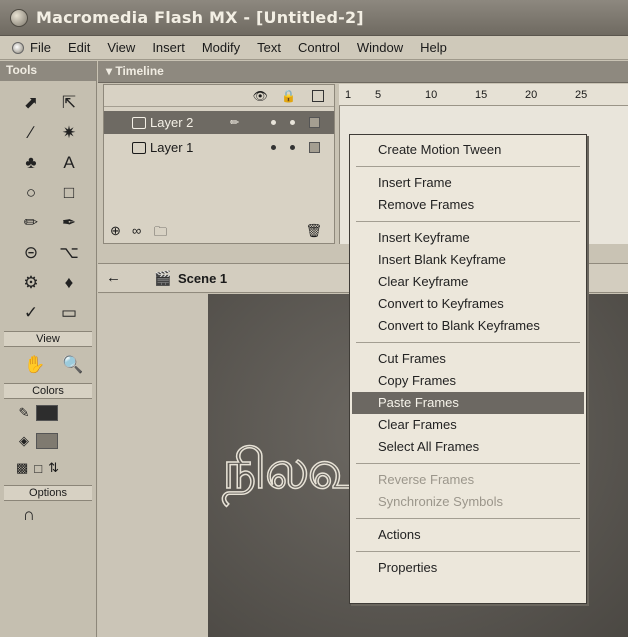  Describe the element at coordinates (79, 47) in the screenshot. I see `menu-edit: Edit` at that location.